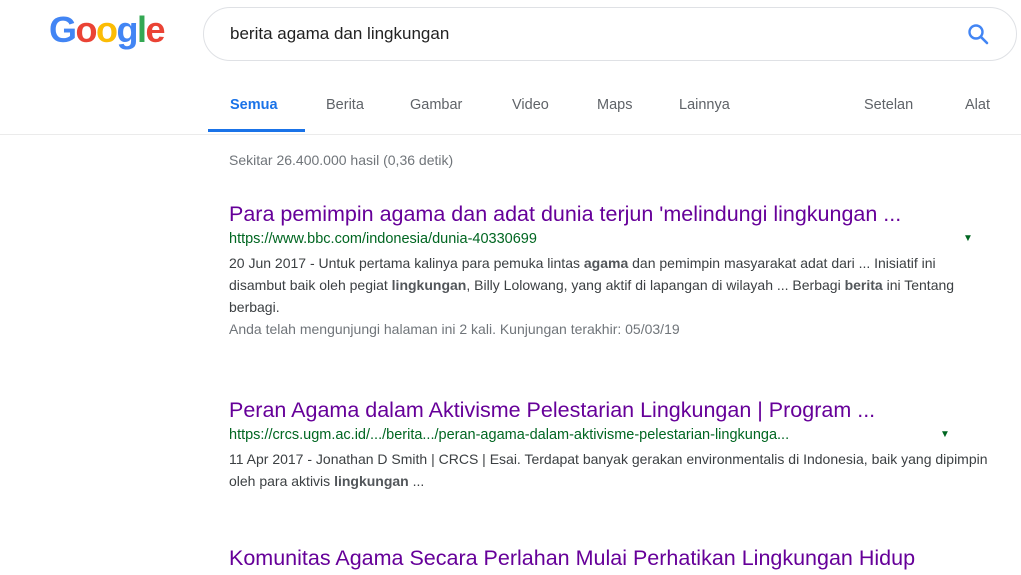 Image resolution: width=1021 pixels, height=575 pixels. What do you see at coordinates (863, 285) in the screenshot?
I see `snippet-highlight: berita` at bounding box center [863, 285].